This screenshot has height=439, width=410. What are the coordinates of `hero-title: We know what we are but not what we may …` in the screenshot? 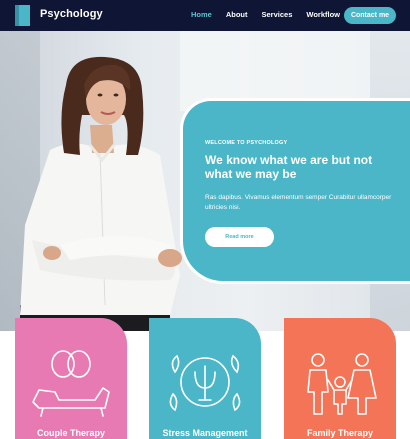 It's located at (289, 167).